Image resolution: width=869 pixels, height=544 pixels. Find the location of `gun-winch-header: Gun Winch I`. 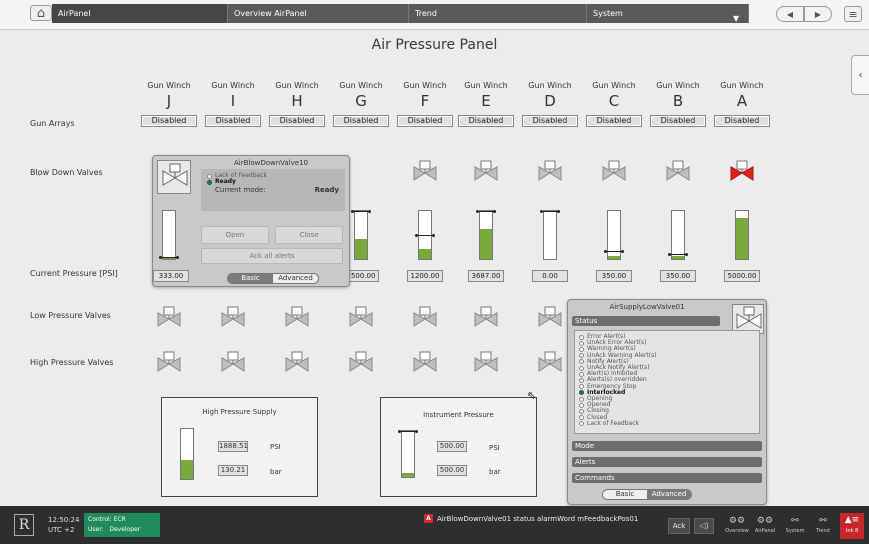

gun-winch-header: Gun Winch I is located at coordinates (233, 95).